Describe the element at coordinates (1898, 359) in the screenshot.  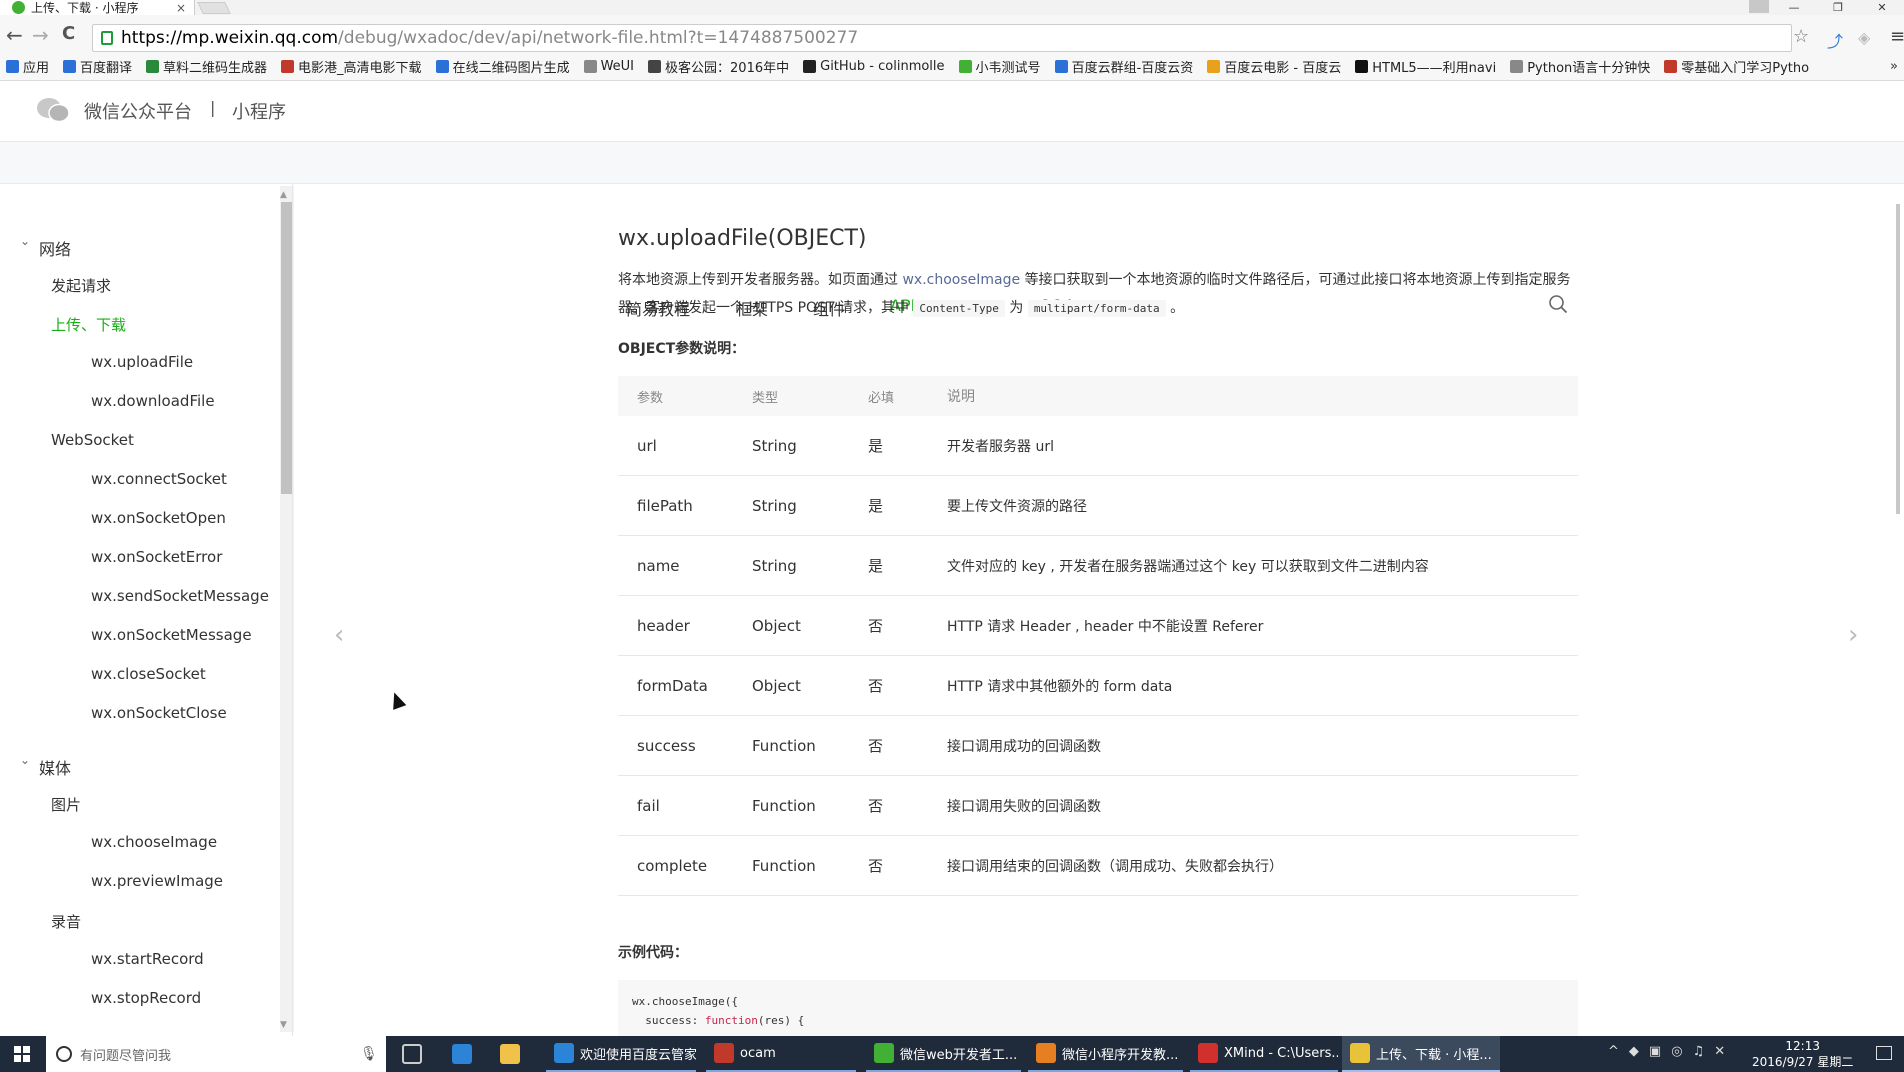
I see `main-scroll-thumb` at that location.